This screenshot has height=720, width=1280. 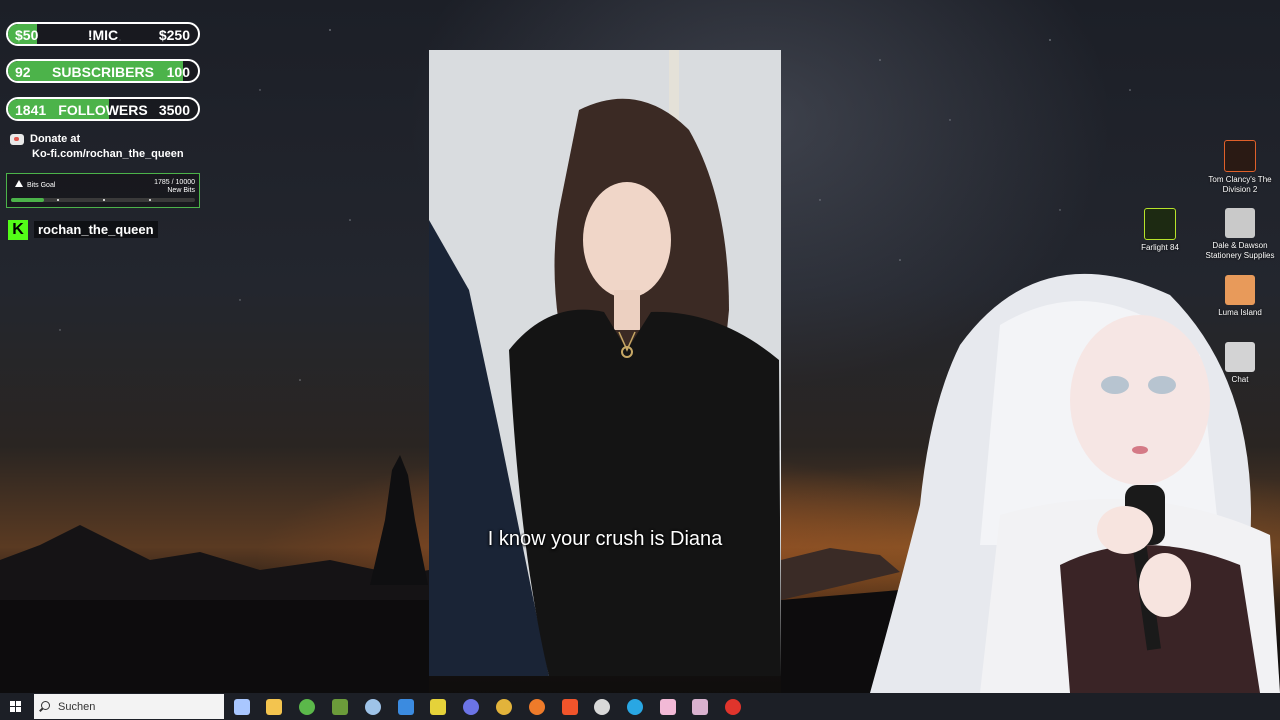 What do you see at coordinates (733, 707) in the screenshot?
I see `opera-icon` at bounding box center [733, 707].